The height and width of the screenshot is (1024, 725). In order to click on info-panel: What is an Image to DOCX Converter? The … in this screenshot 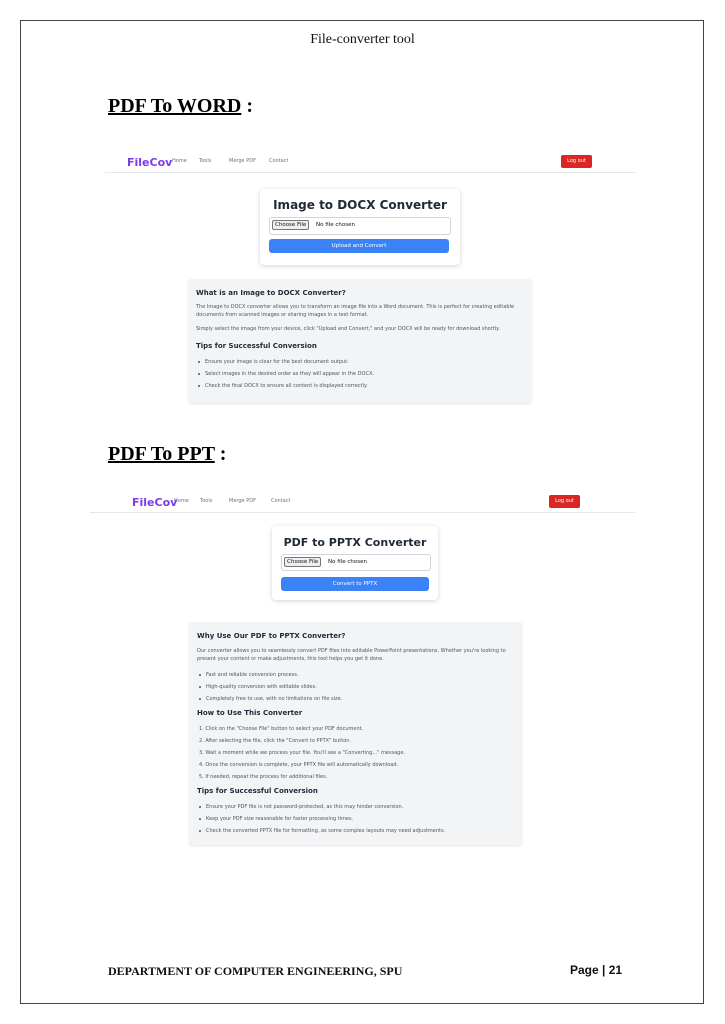, I will do `click(360, 341)`.